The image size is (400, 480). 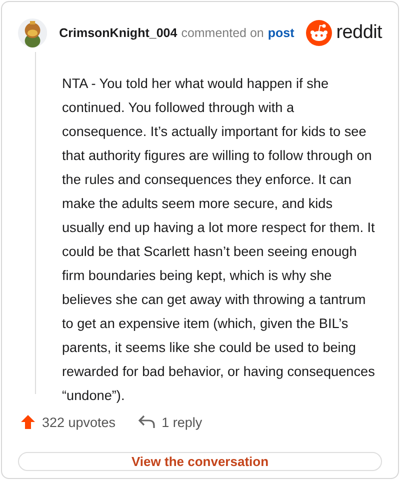 I want to click on view-conversation-button: View the conversation, so click(x=200, y=461).